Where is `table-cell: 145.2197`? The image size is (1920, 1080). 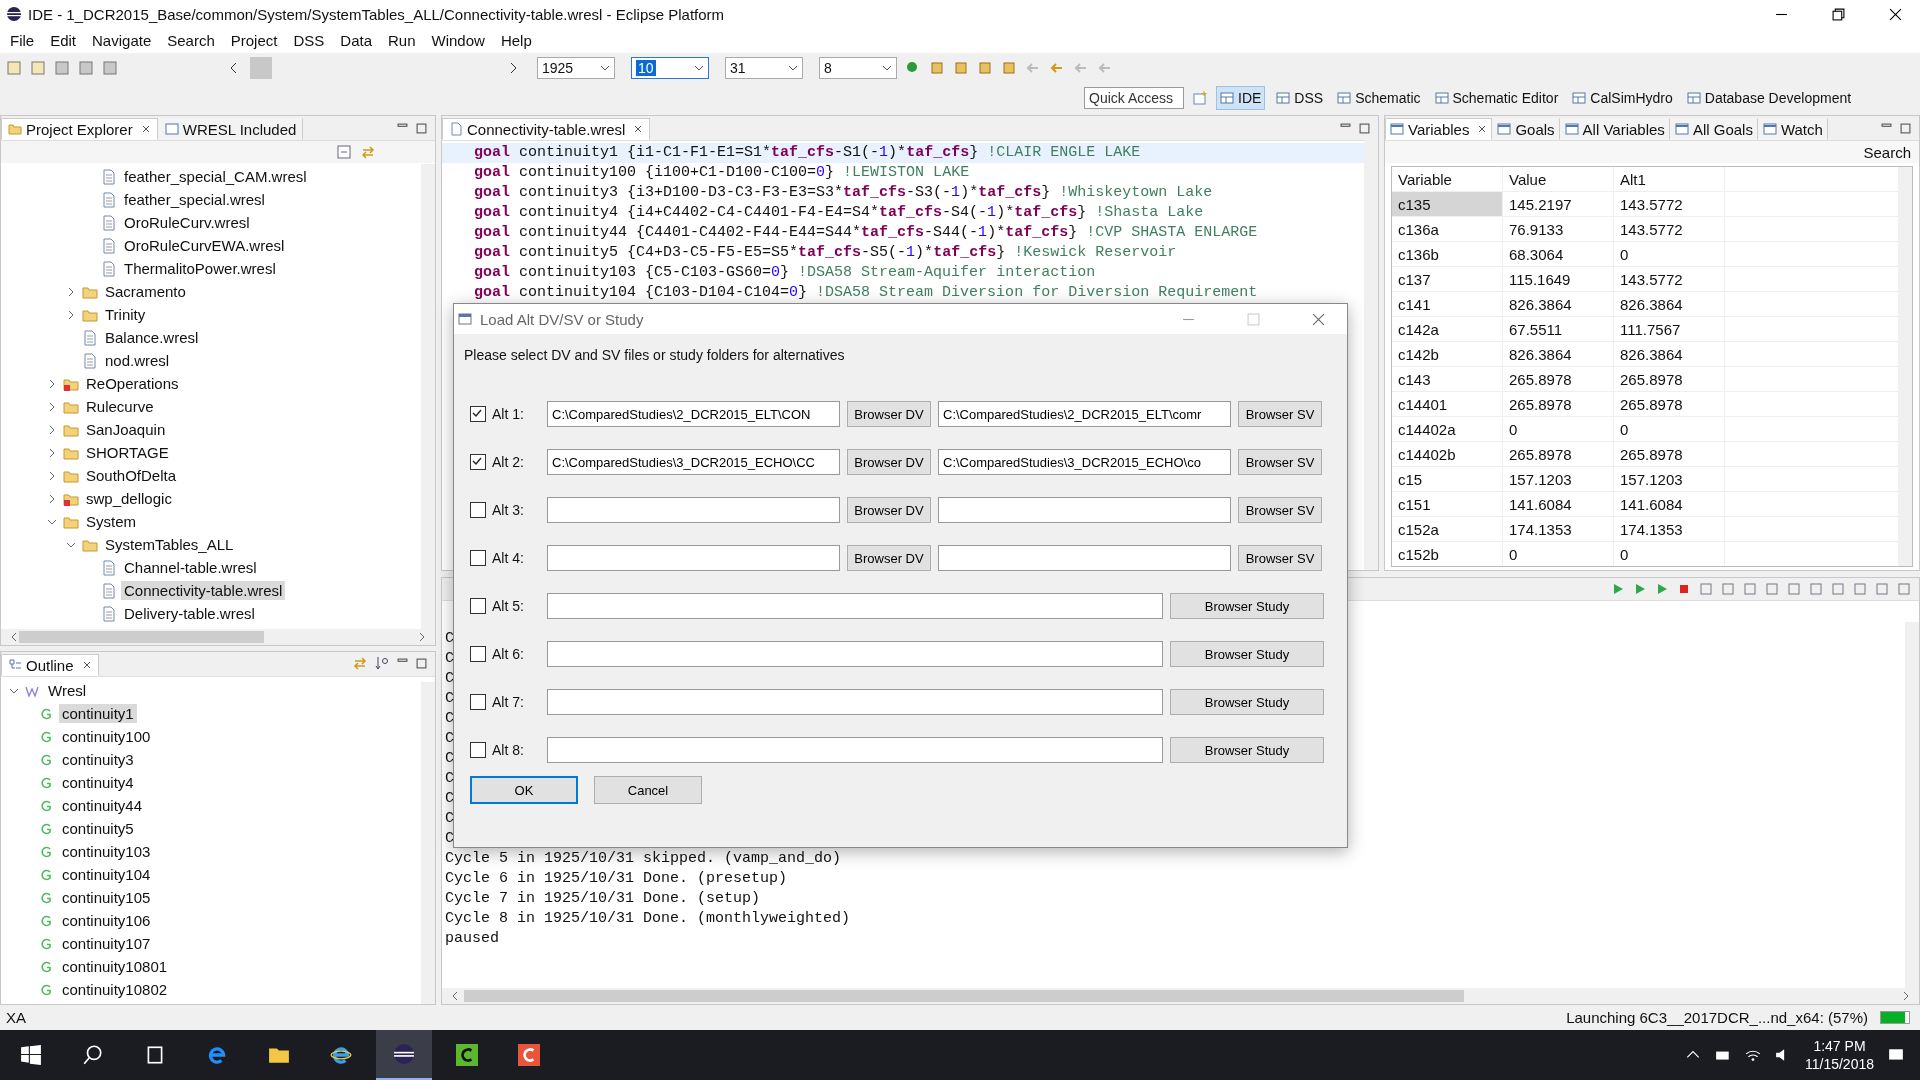
table-cell: 145.2197 is located at coordinates (1558, 204).